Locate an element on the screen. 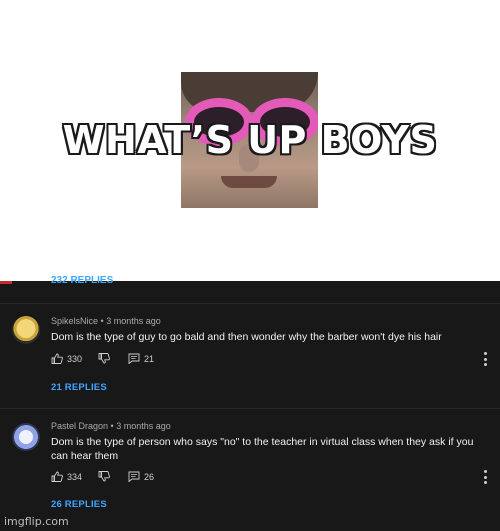 This screenshot has width=500, height=531. view-replies-link: 26 REPLIES is located at coordinates (79, 504).